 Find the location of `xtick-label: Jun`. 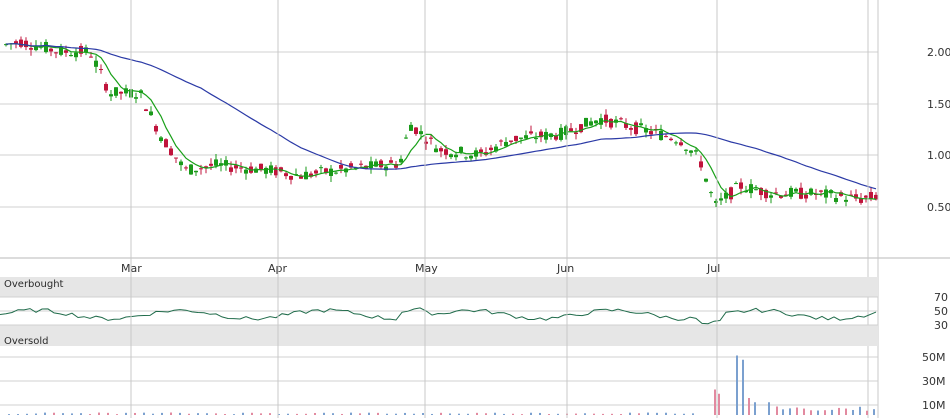

xtick-label: Jun is located at coordinates (565, 268).